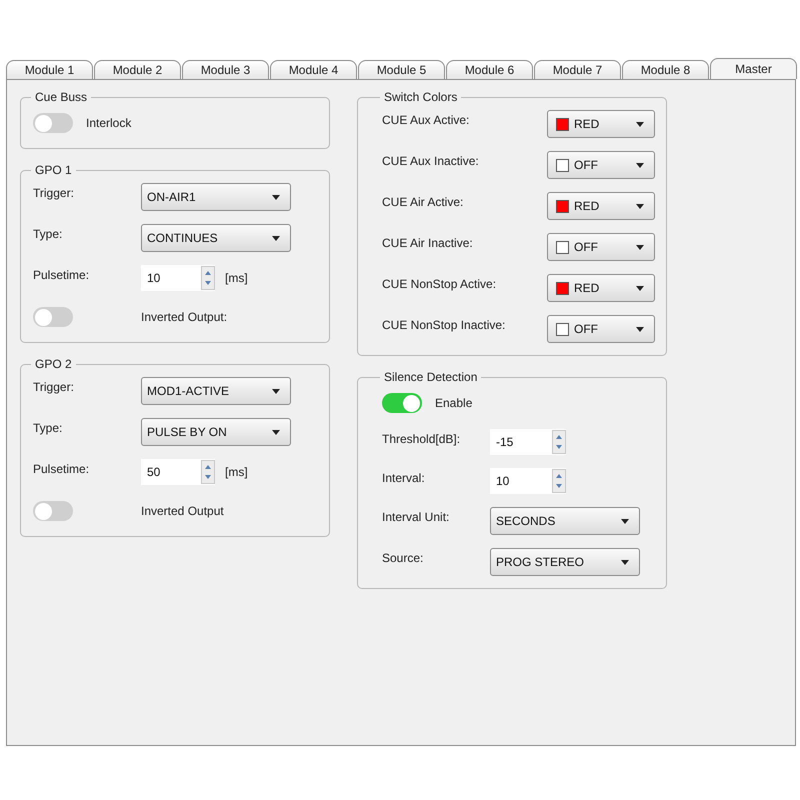 The height and width of the screenshot is (800, 800). What do you see at coordinates (577, 69) in the screenshot?
I see `tab: Module 7` at bounding box center [577, 69].